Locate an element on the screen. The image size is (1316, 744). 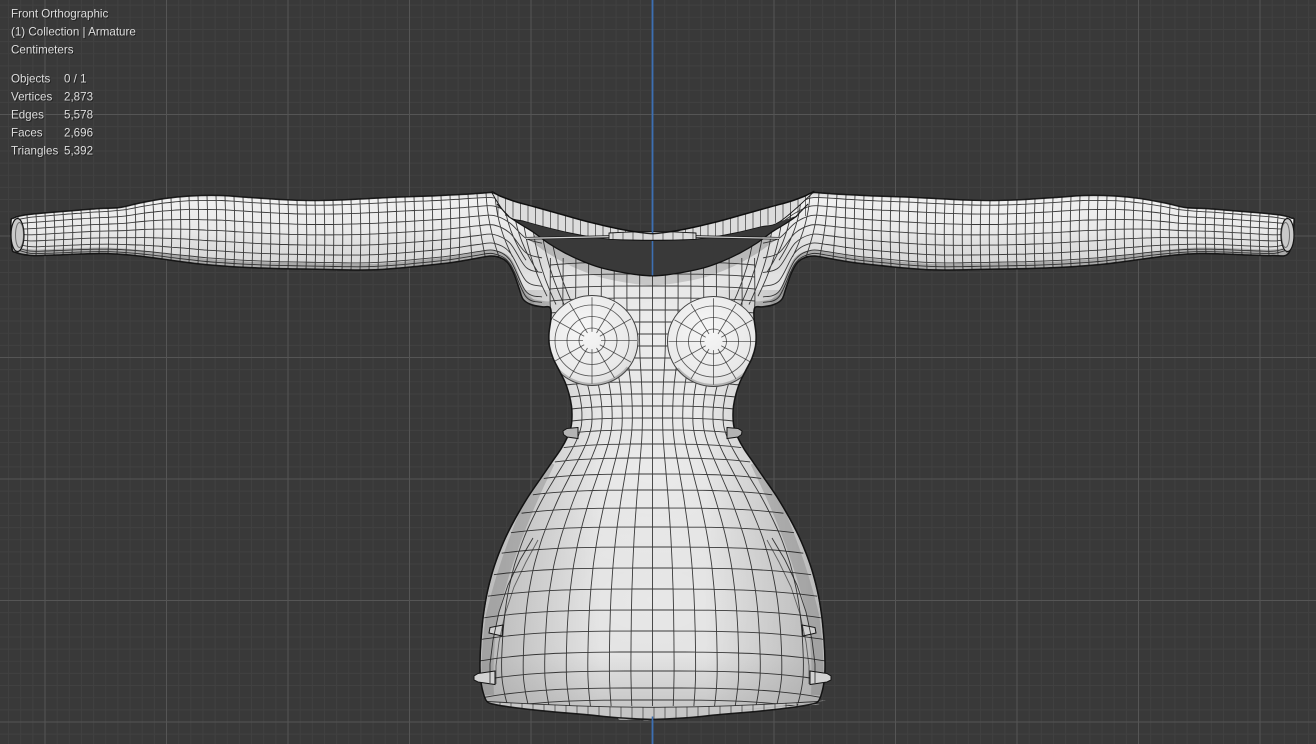
svg-text: 2,696 is located at coordinates (78, 133).